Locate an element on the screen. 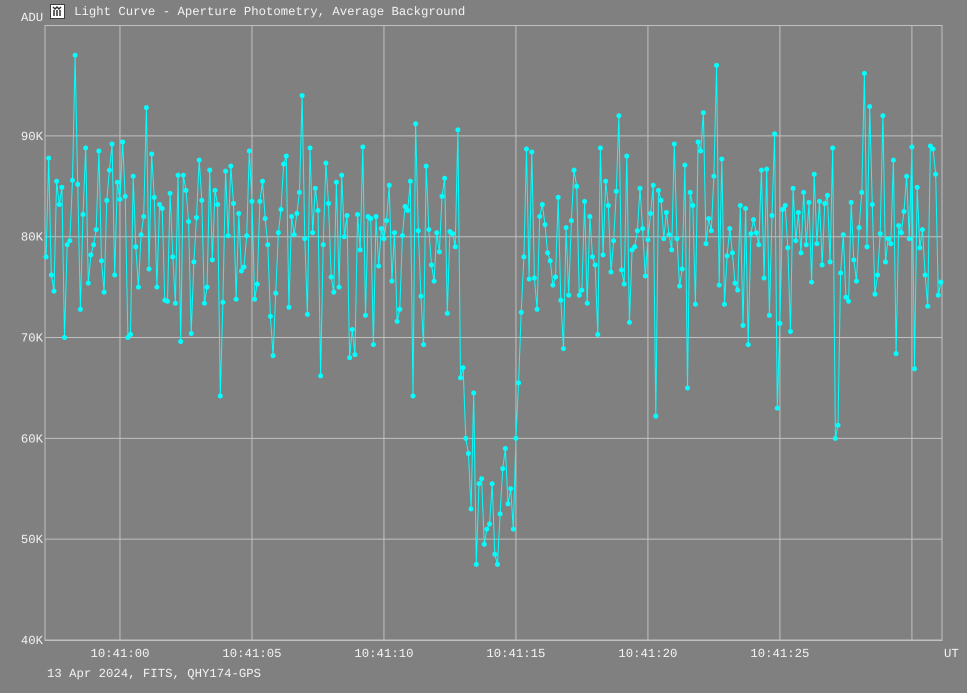 This screenshot has width=967, height=693. x-tick-label: 10:41:05 is located at coordinates (252, 654).